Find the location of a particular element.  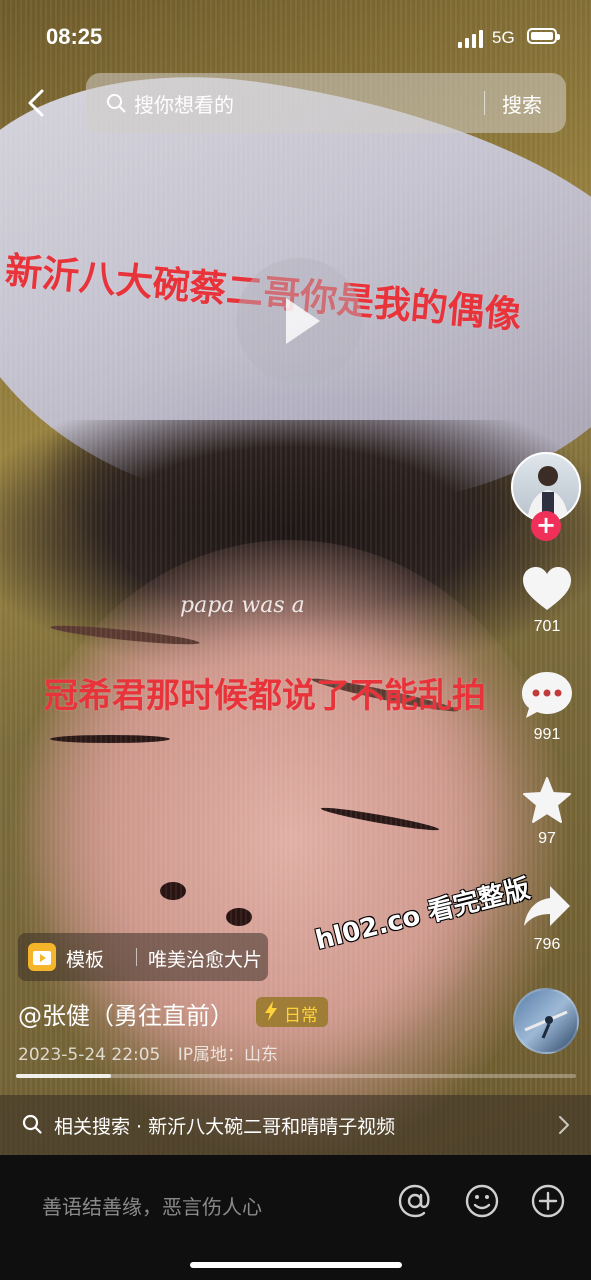

back-button is located at coordinates (37, 103).